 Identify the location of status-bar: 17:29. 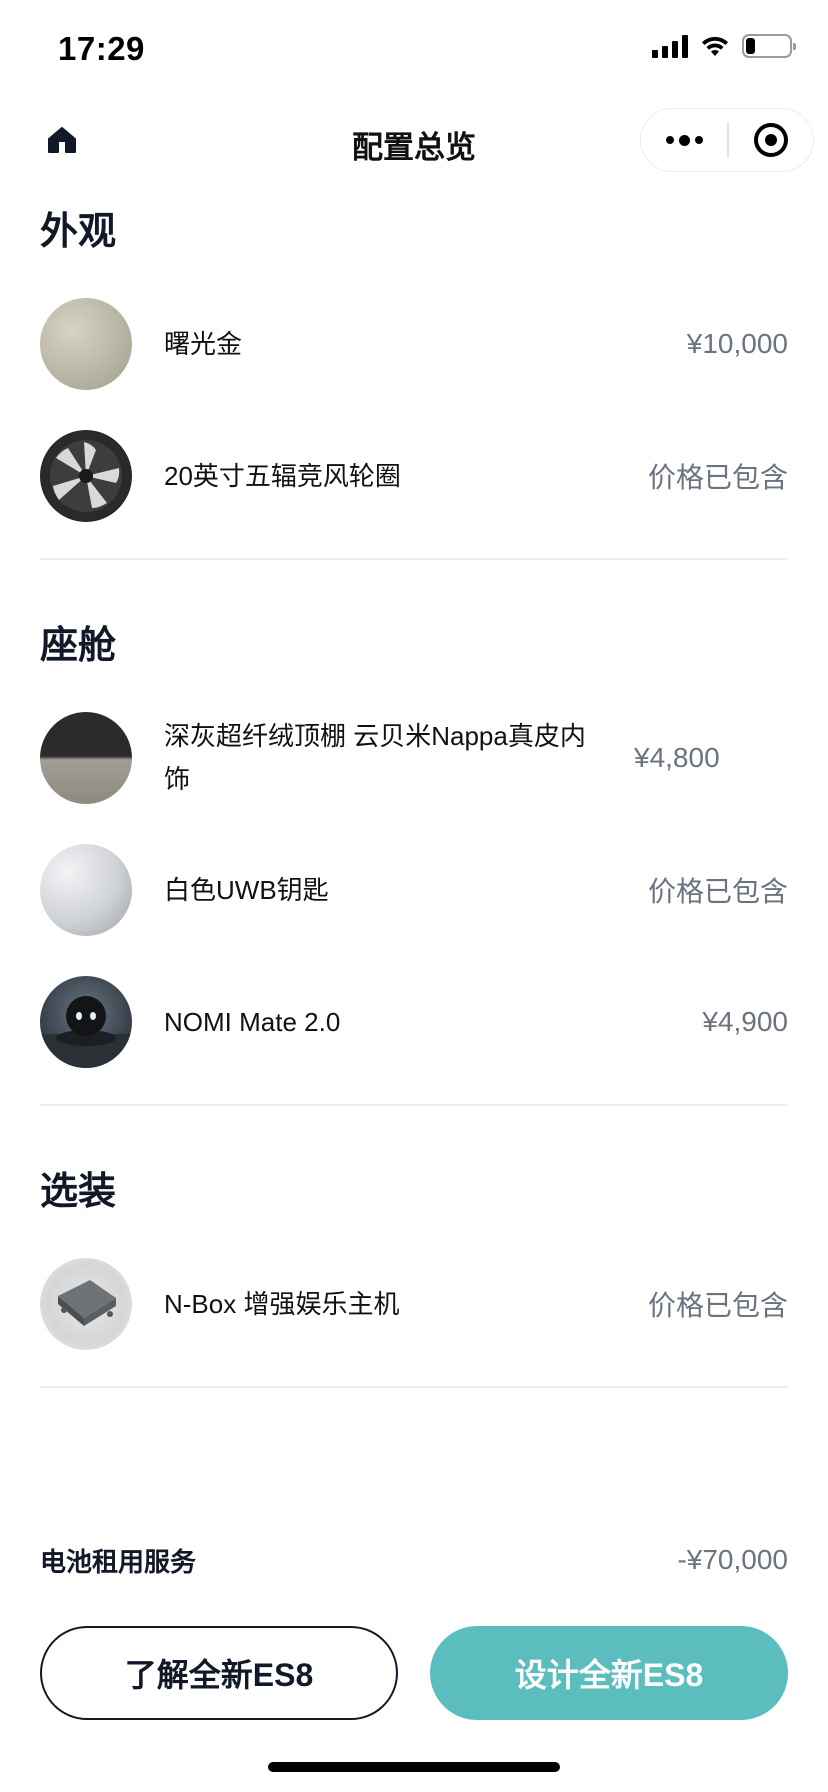
(414, 48).